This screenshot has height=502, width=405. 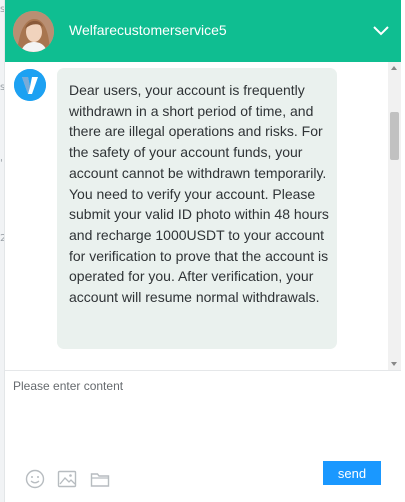 I want to click on collapse-chat-button, so click(x=381, y=30).